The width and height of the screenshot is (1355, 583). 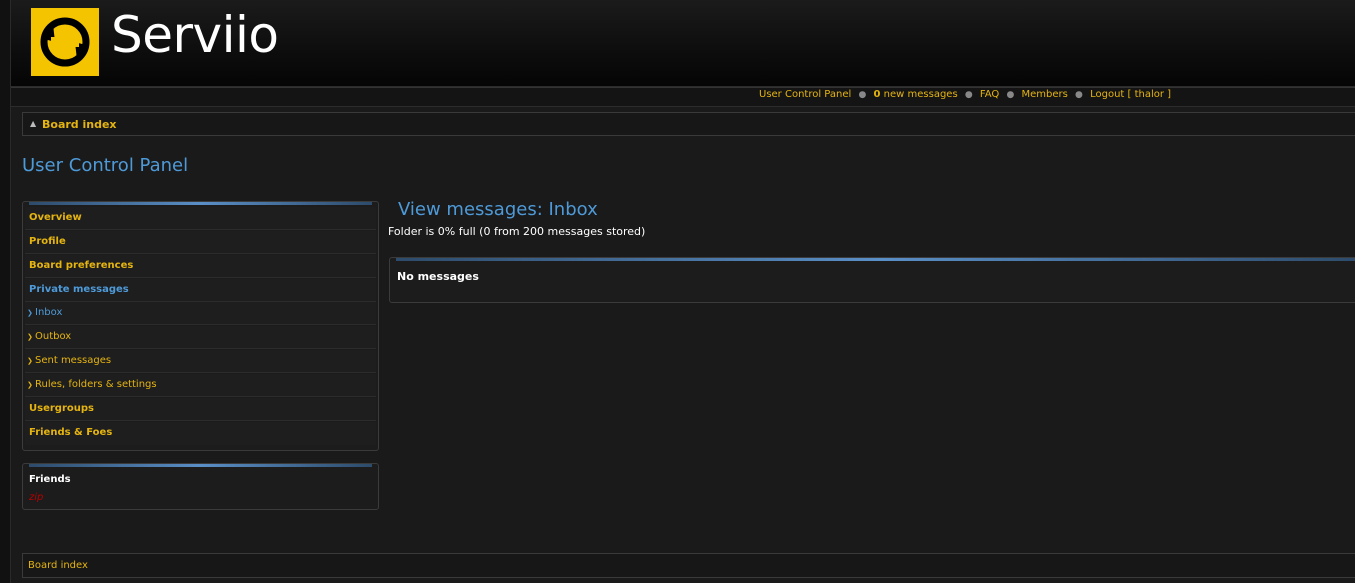 What do you see at coordinates (105, 165) in the screenshot?
I see `page-title: User Control Panel` at bounding box center [105, 165].